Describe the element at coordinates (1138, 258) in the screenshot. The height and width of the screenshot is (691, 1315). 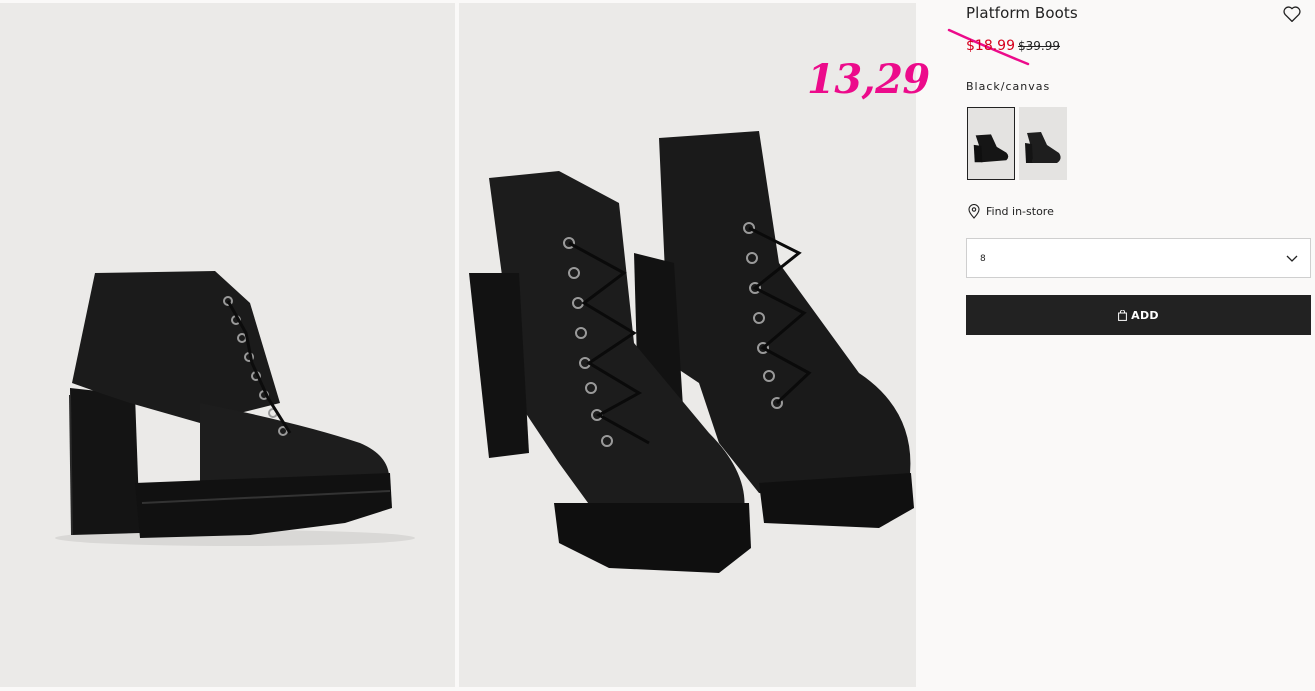
I see `size-select: 8` at that location.